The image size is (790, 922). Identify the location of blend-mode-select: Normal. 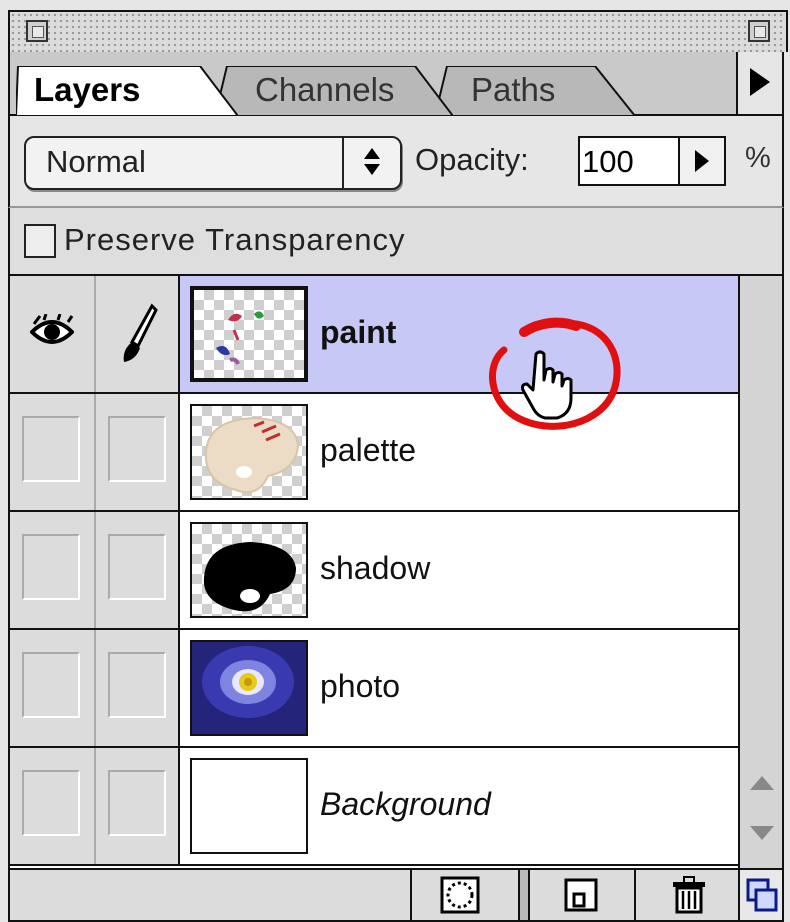
(213, 163).